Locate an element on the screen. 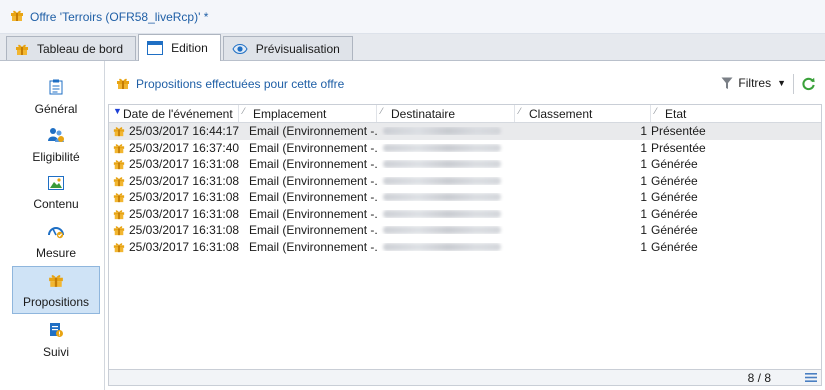  sidebar-item-label: Mesure is located at coordinates (55, 252).